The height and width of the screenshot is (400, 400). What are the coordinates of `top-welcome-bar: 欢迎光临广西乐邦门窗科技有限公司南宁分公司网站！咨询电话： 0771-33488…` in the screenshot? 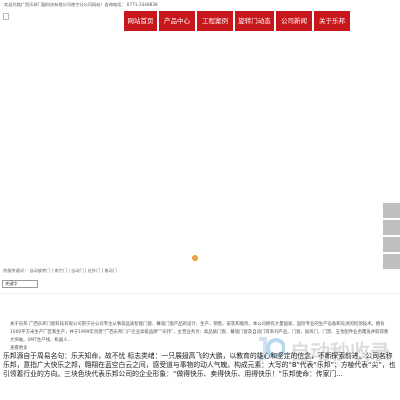 It's located at (200, 5).